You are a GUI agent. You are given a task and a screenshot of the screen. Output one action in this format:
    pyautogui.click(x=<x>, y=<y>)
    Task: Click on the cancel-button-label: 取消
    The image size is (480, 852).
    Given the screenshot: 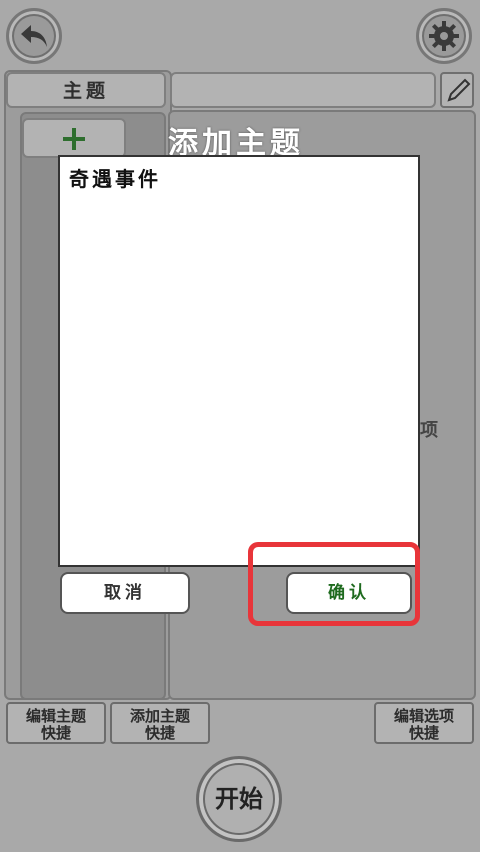 What is the action you would take?
    pyautogui.click(x=125, y=593)
    